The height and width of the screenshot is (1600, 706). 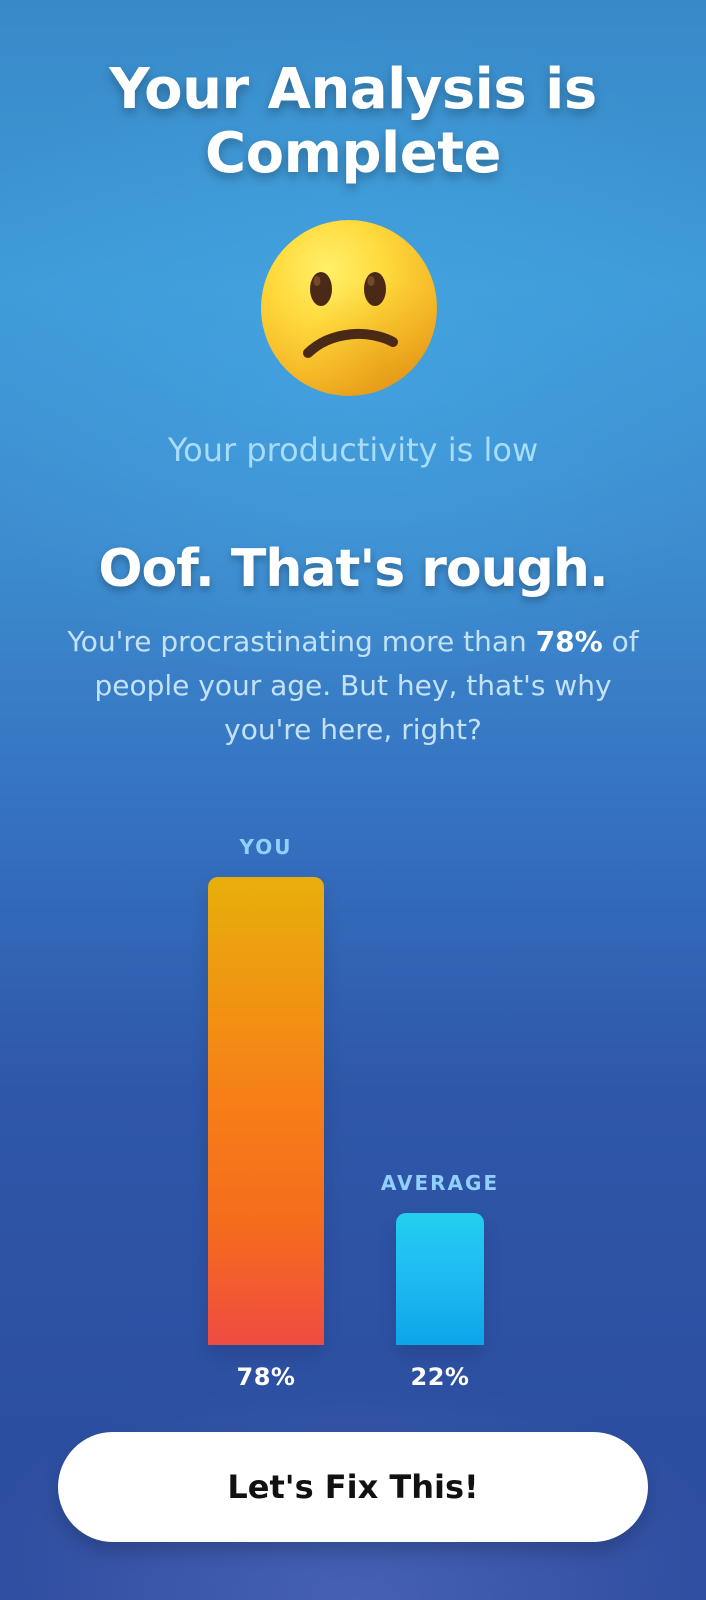 I want to click on average-bar, so click(x=440, y=1279).